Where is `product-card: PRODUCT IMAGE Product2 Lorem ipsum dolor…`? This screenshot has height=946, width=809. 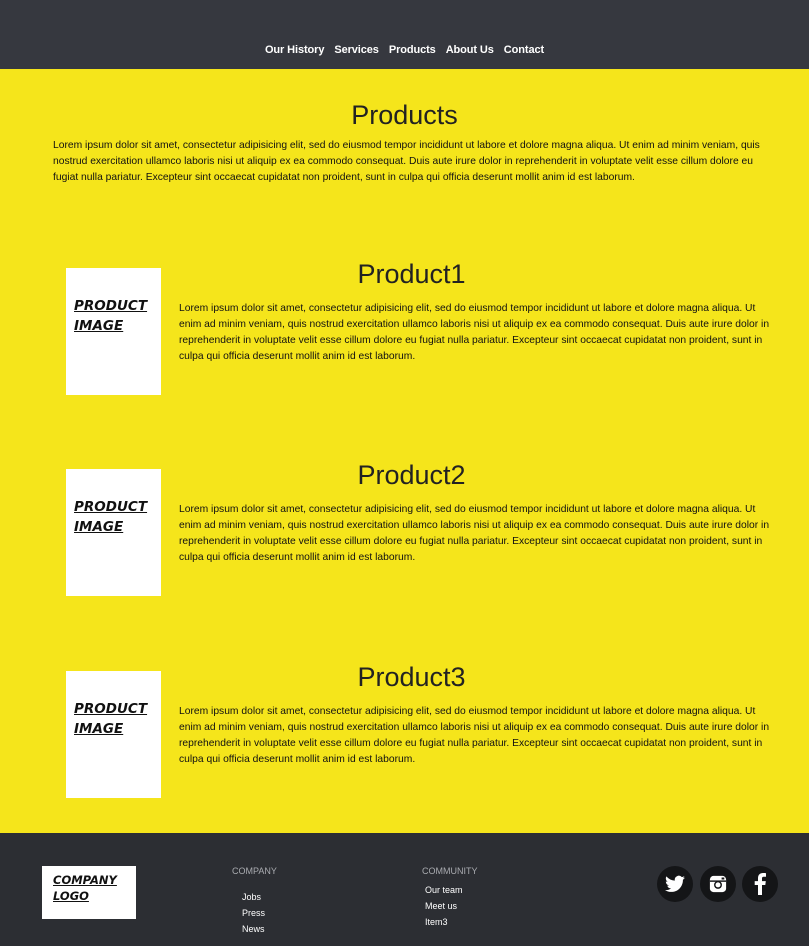
product-card: PRODUCT IMAGE Product2 Lorem ipsum dolor… is located at coordinates (404, 528).